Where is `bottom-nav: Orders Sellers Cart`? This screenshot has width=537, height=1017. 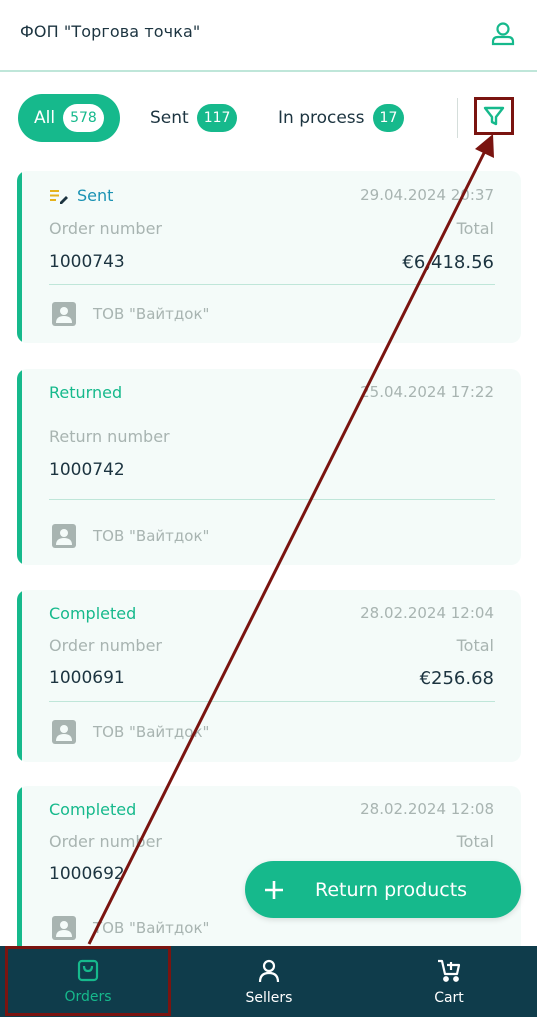 bottom-nav: Orders Sellers Cart is located at coordinates (268, 981).